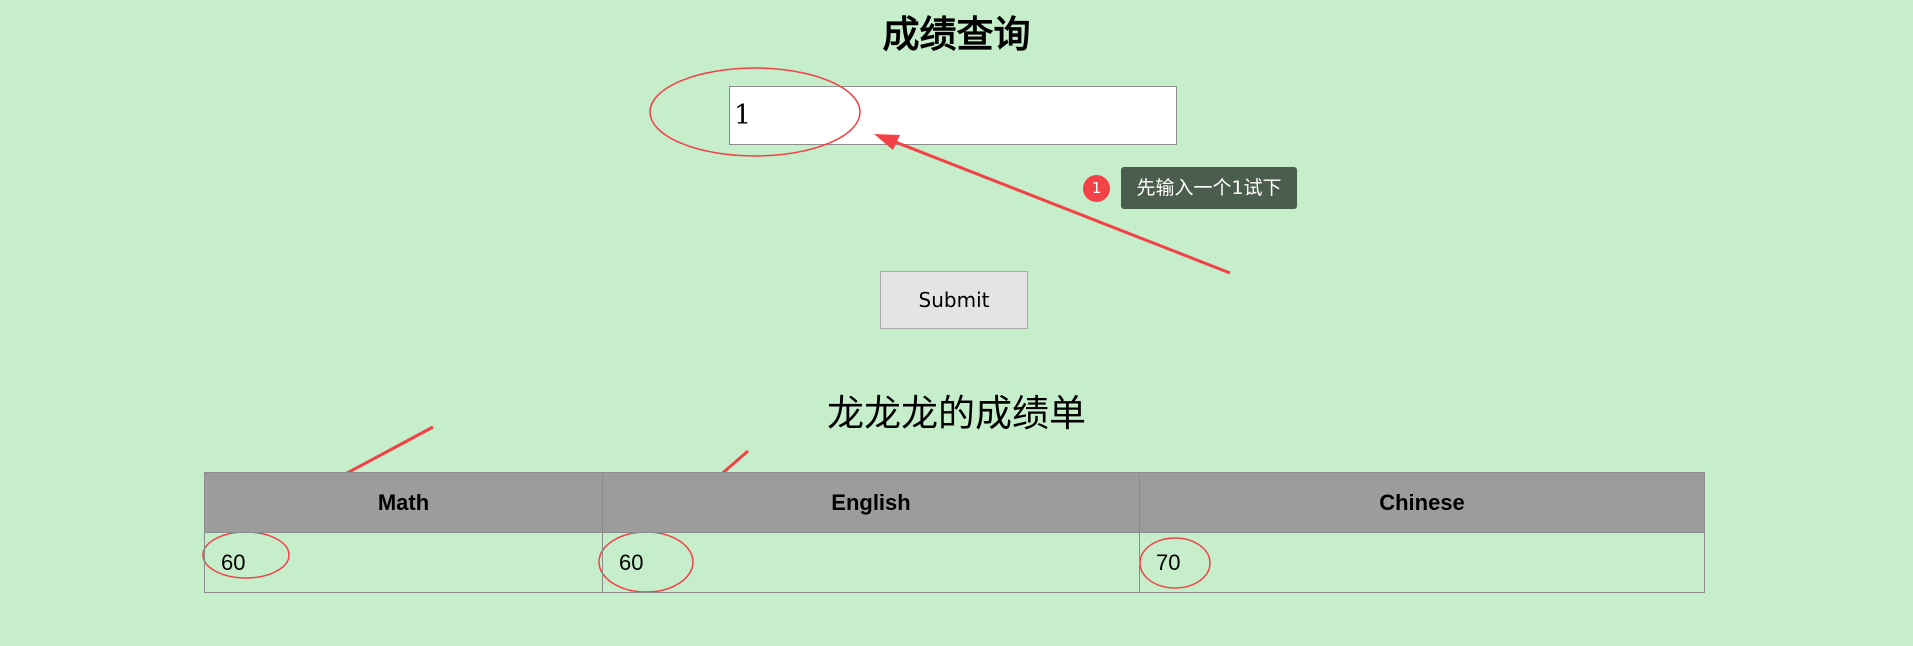 This screenshot has height=646, width=1913. What do you see at coordinates (1096, 188) in the screenshot?
I see `step-number-badge: 1` at bounding box center [1096, 188].